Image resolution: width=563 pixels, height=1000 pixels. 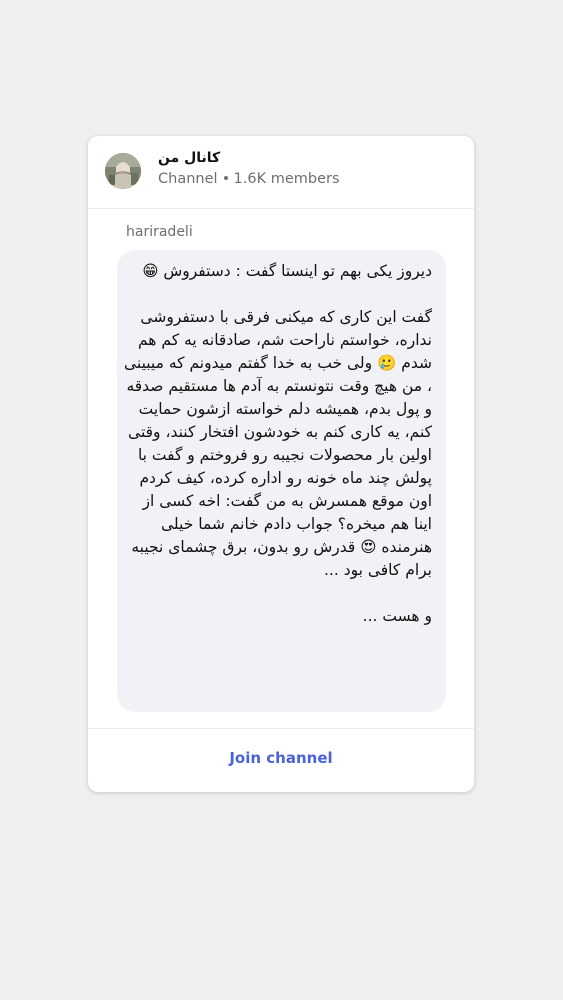 I want to click on channel-meta: Channel 1.6K members, so click(x=249, y=179).